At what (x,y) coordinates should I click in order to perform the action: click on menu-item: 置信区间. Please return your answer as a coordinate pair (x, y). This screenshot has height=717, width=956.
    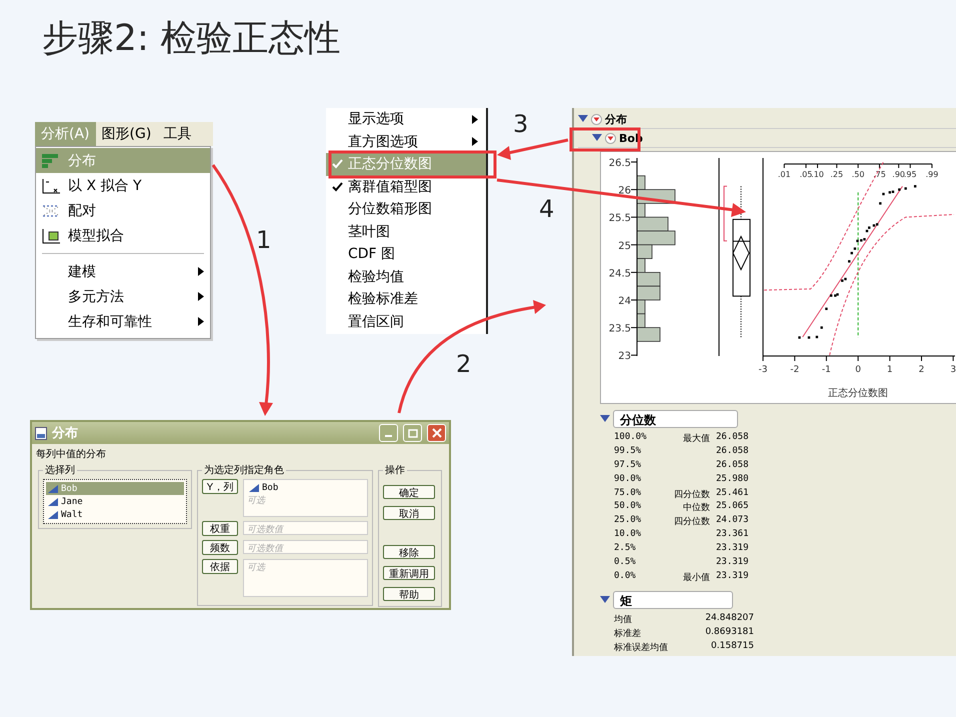
    Looking at the image, I should click on (406, 321).